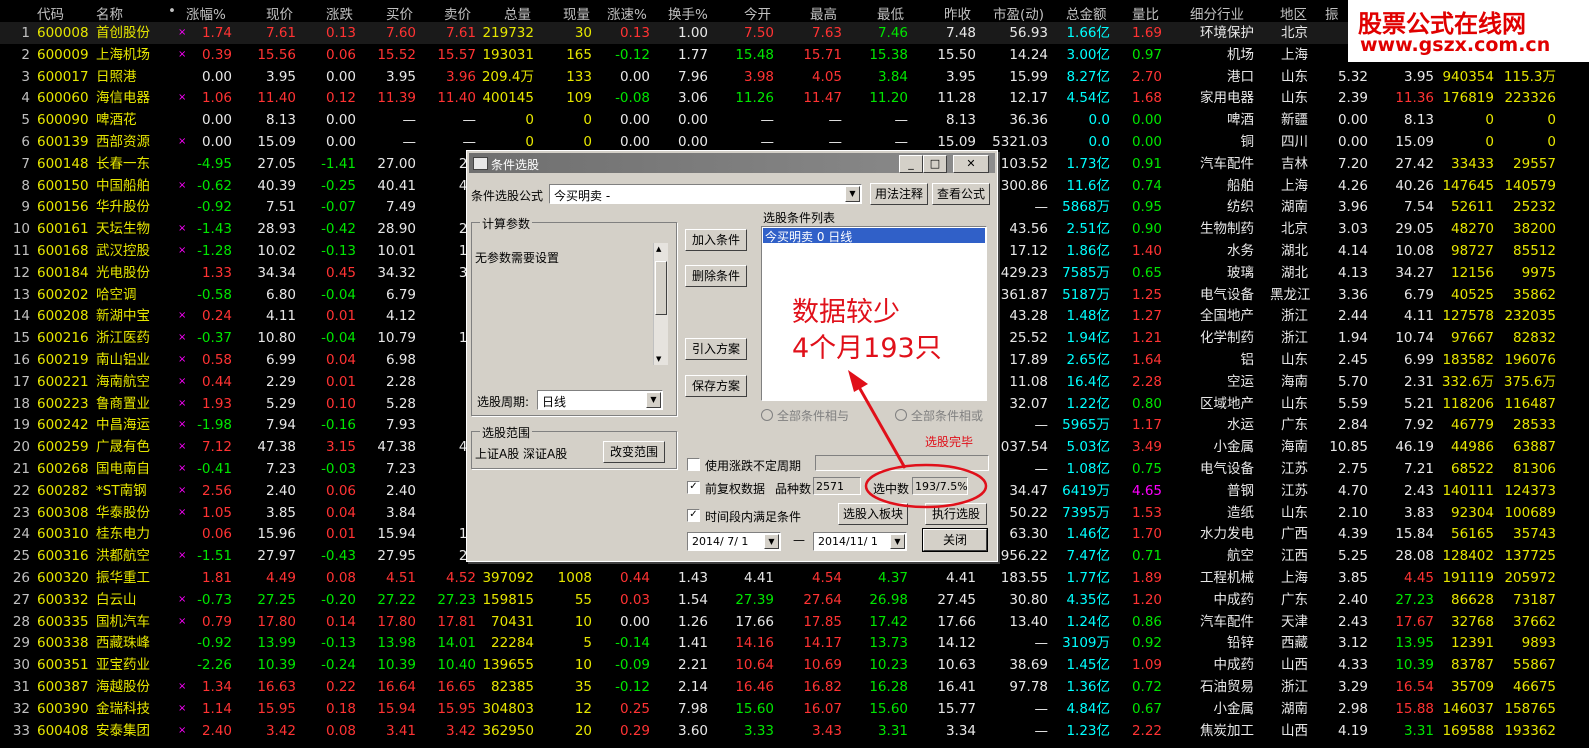  I want to click on scroll-down-icon: ▼, so click(658, 359).